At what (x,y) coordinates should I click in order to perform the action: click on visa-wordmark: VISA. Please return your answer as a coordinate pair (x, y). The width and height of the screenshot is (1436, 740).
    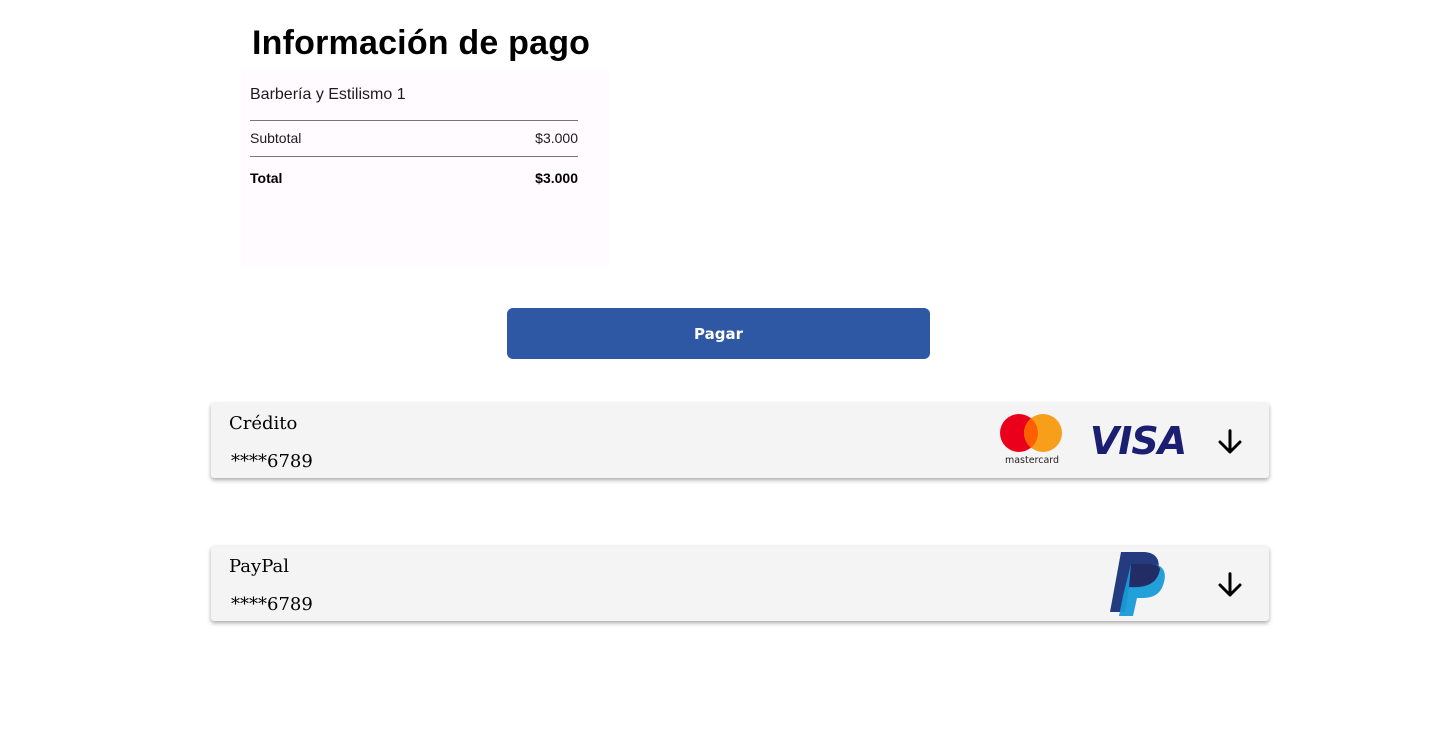
    Looking at the image, I should click on (1138, 440).